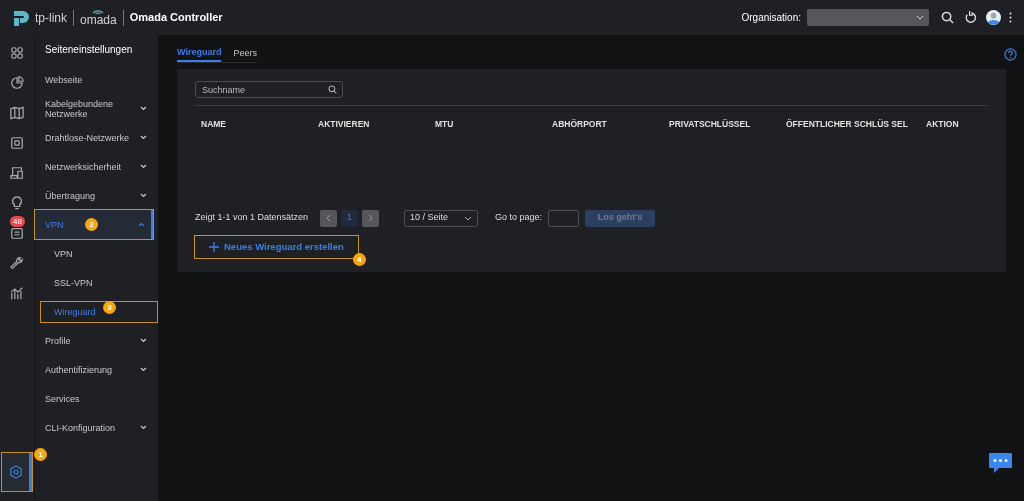 The height and width of the screenshot is (501, 1024). Describe the element at coordinates (441, 218) in the screenshot. I see `page-size-select: 10 / Seite` at that location.